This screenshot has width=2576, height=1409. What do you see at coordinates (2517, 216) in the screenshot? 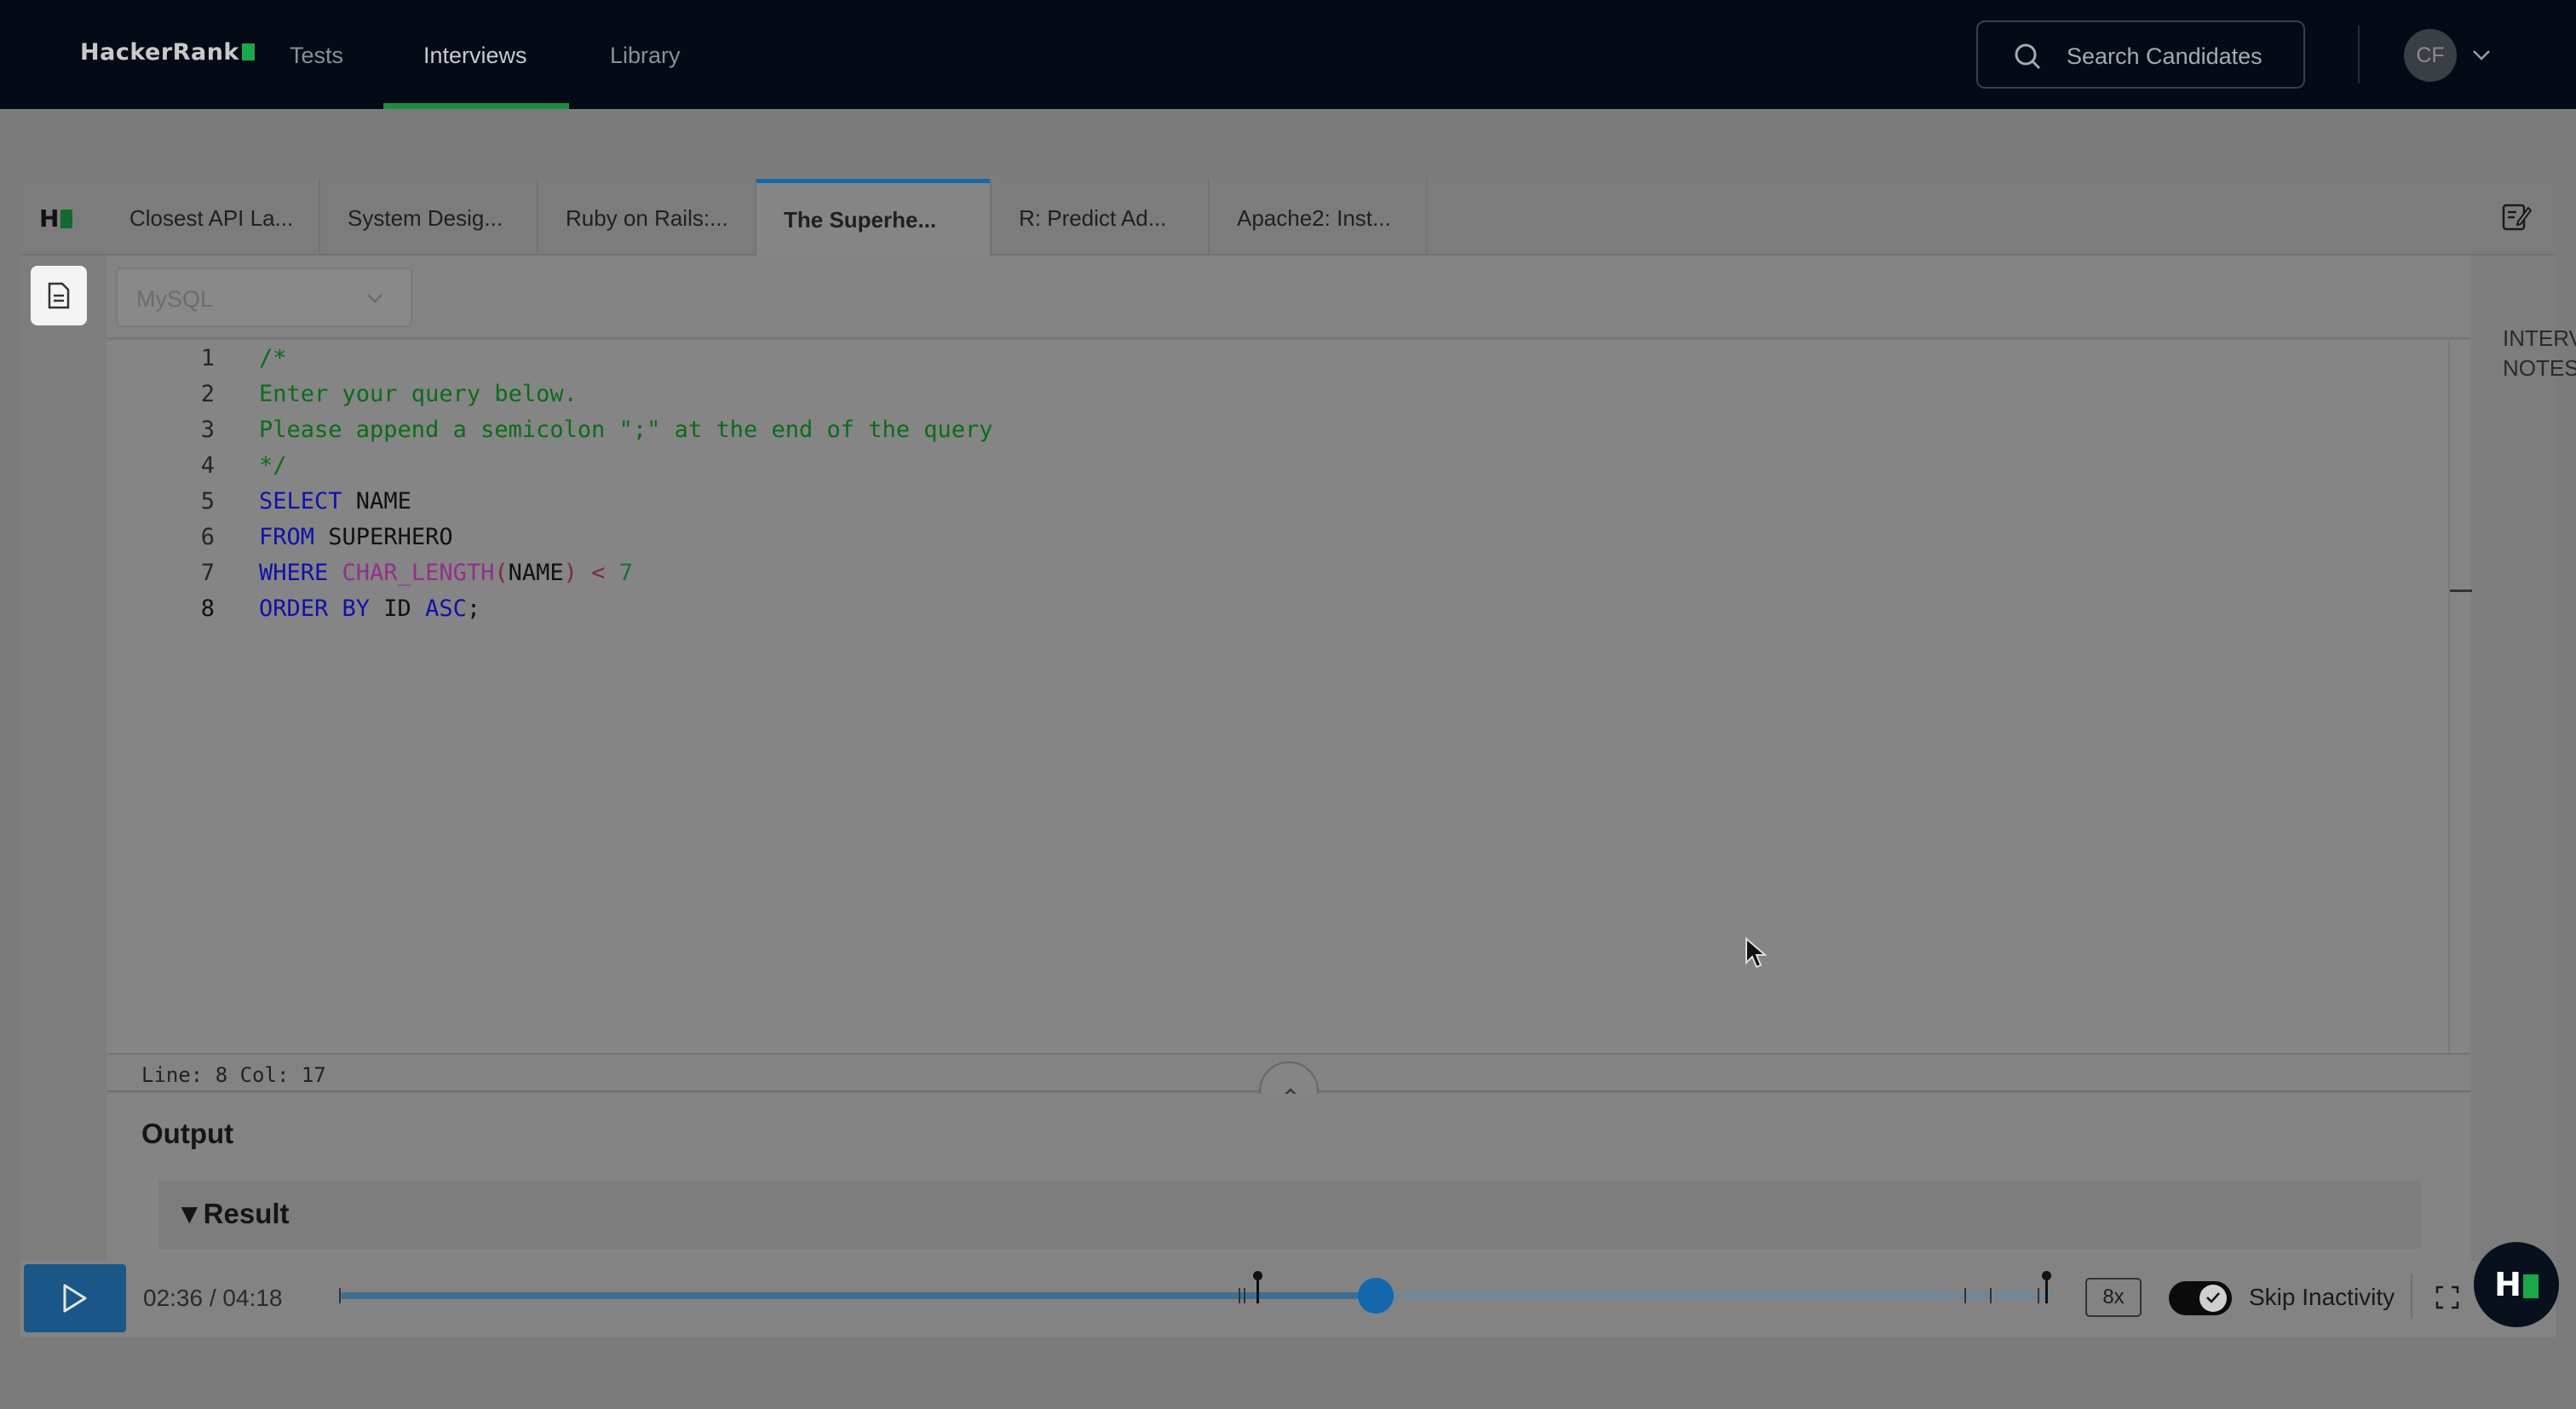
I see `edit-notes-icon` at bounding box center [2517, 216].